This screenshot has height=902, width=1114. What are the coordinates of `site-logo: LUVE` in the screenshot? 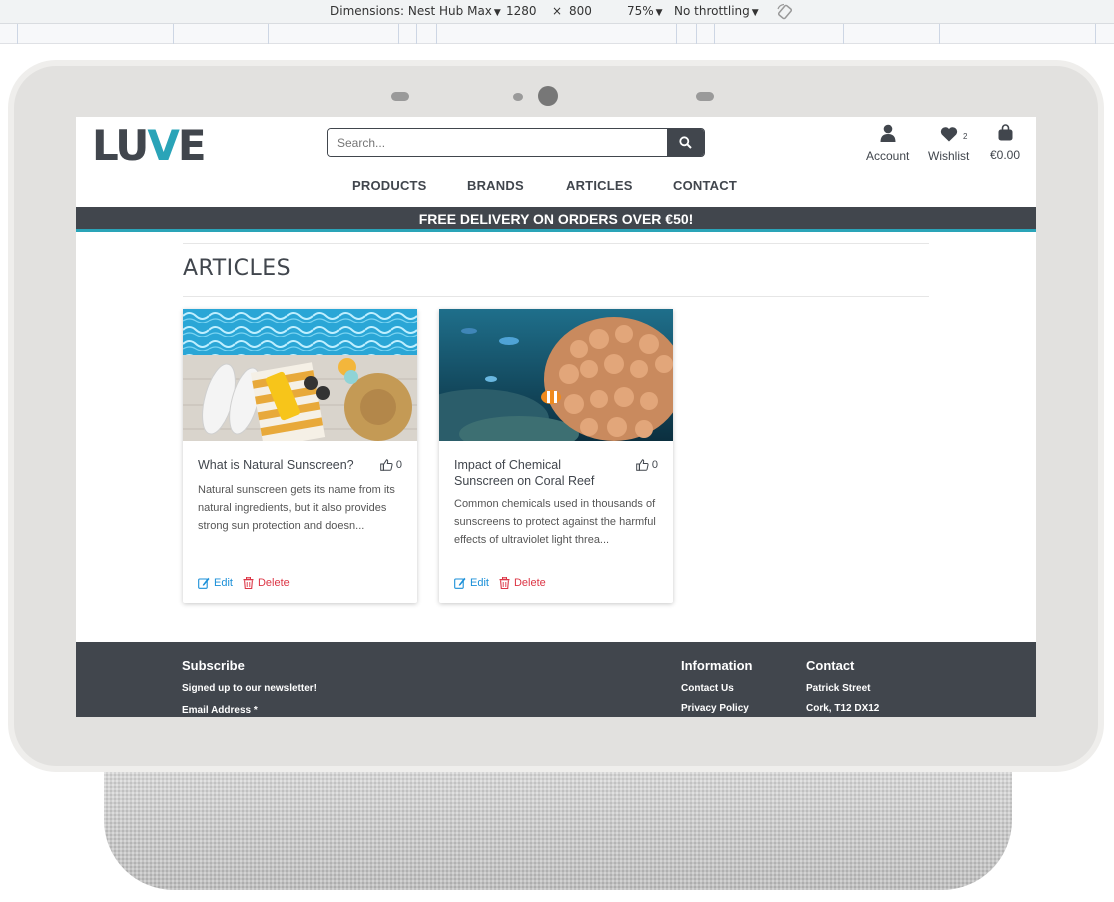 It's located at (149, 145).